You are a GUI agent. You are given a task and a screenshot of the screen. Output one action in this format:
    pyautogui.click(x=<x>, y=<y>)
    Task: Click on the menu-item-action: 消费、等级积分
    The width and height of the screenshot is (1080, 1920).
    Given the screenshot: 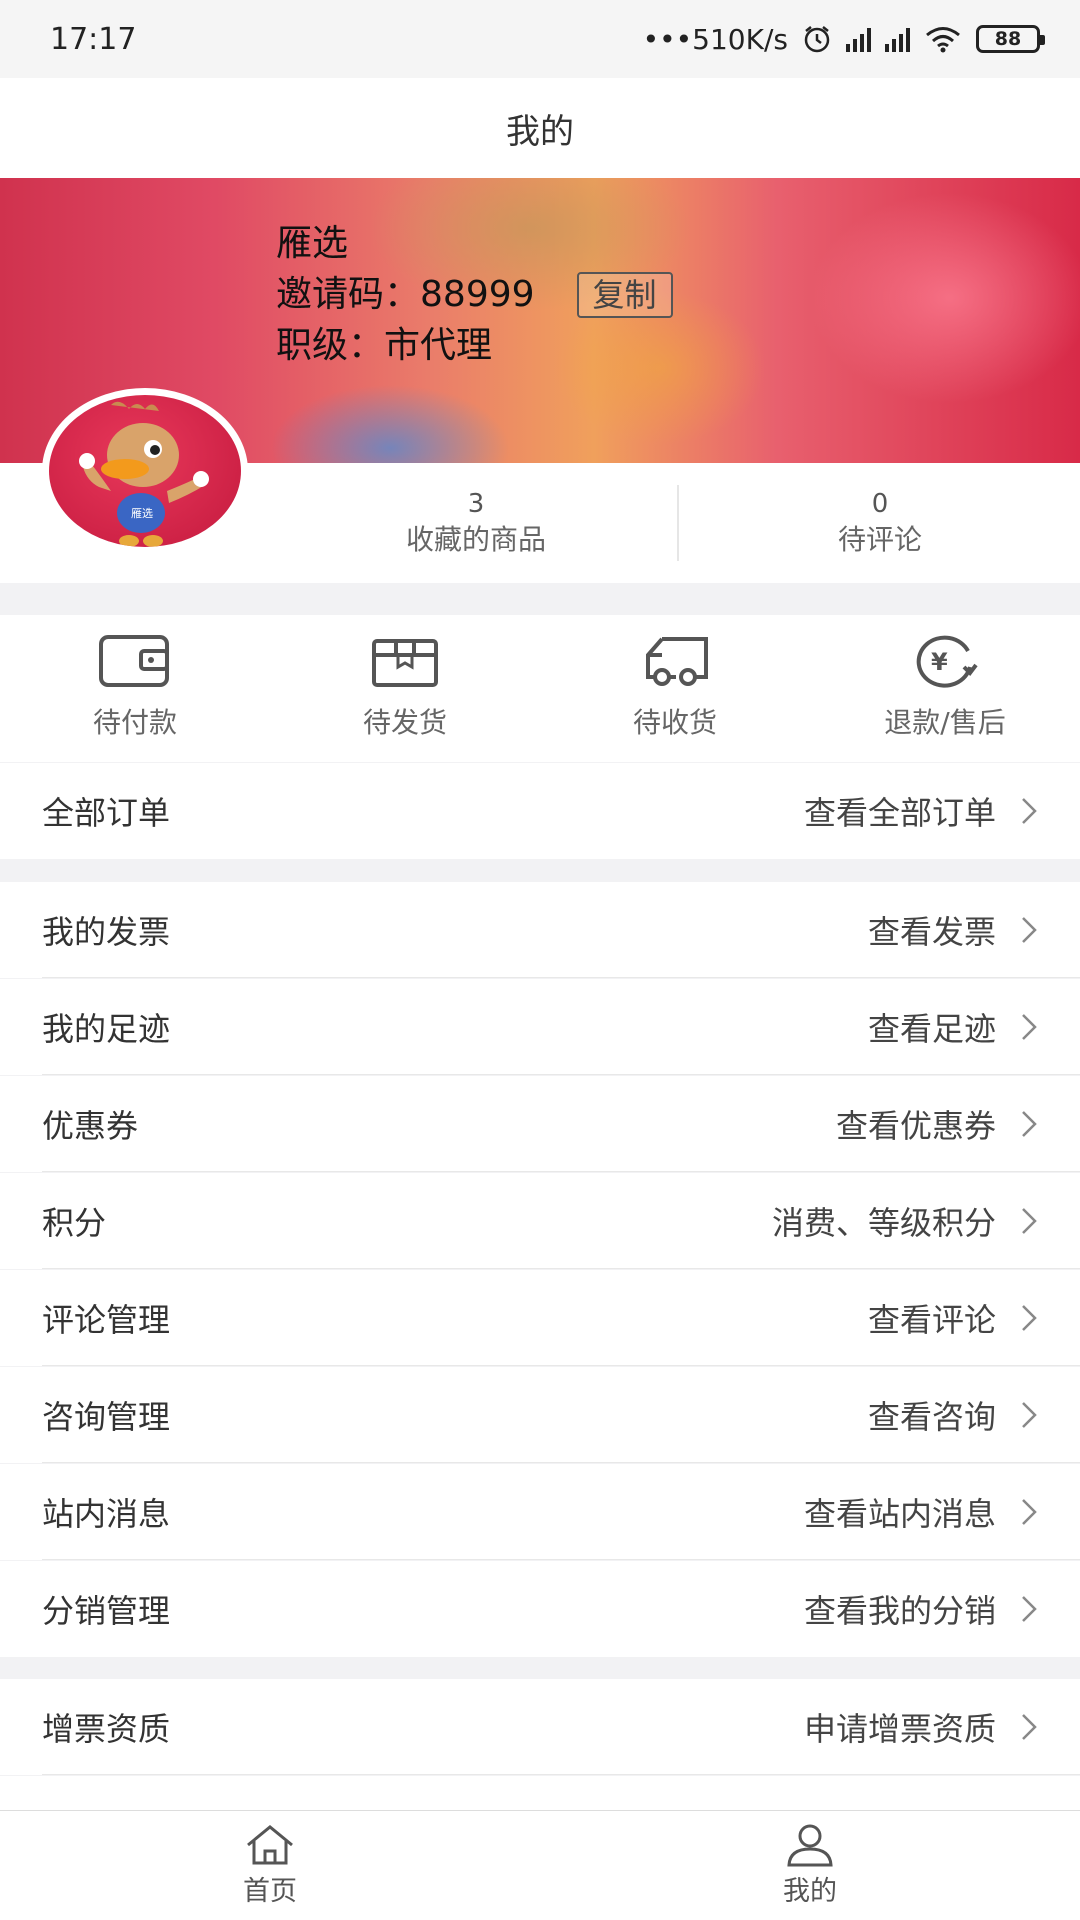 What is the action you would take?
    pyautogui.click(x=883, y=1223)
    